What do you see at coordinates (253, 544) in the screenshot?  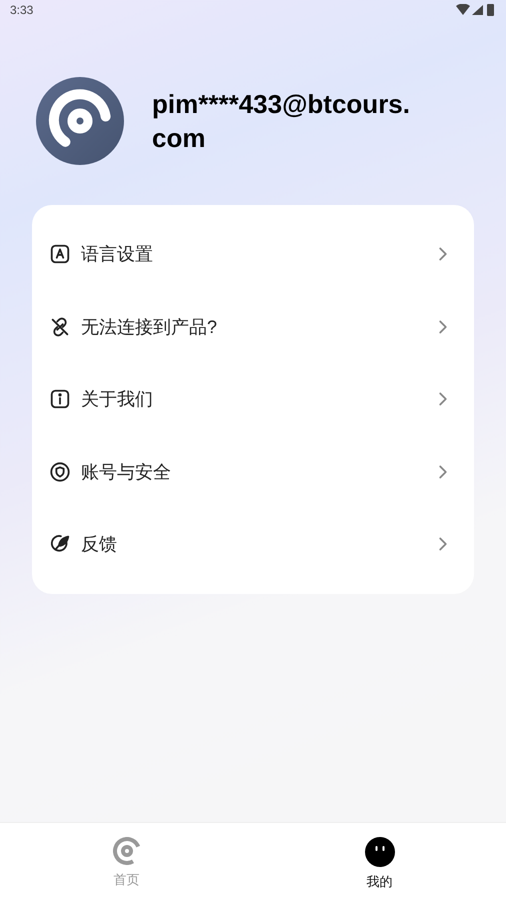 I see `menu-item: 反馈` at bounding box center [253, 544].